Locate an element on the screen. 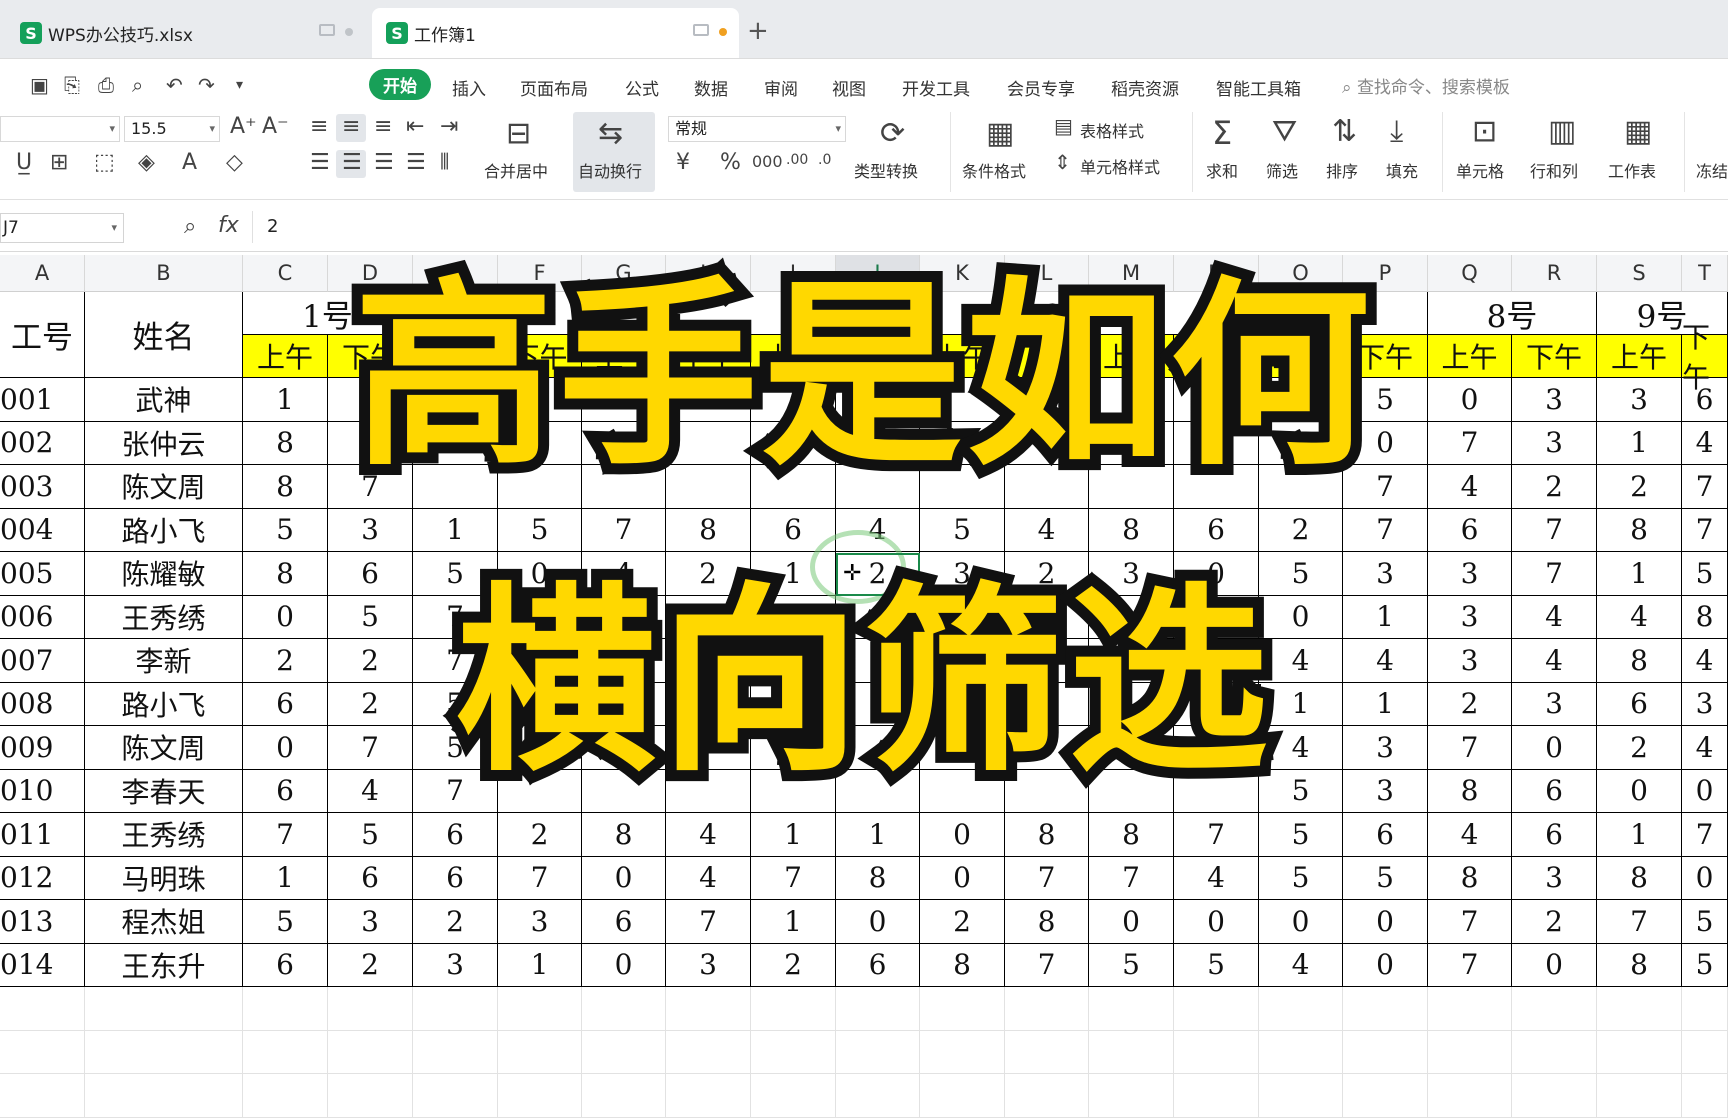  employee-id: 004 is located at coordinates (42, 530).